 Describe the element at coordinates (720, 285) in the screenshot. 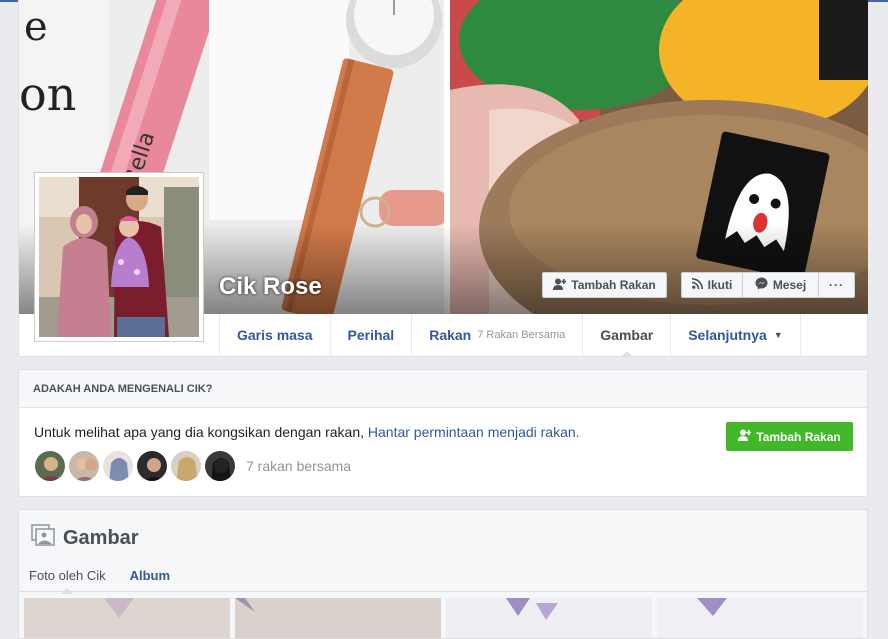

I see `follow-label: Ikuti` at that location.